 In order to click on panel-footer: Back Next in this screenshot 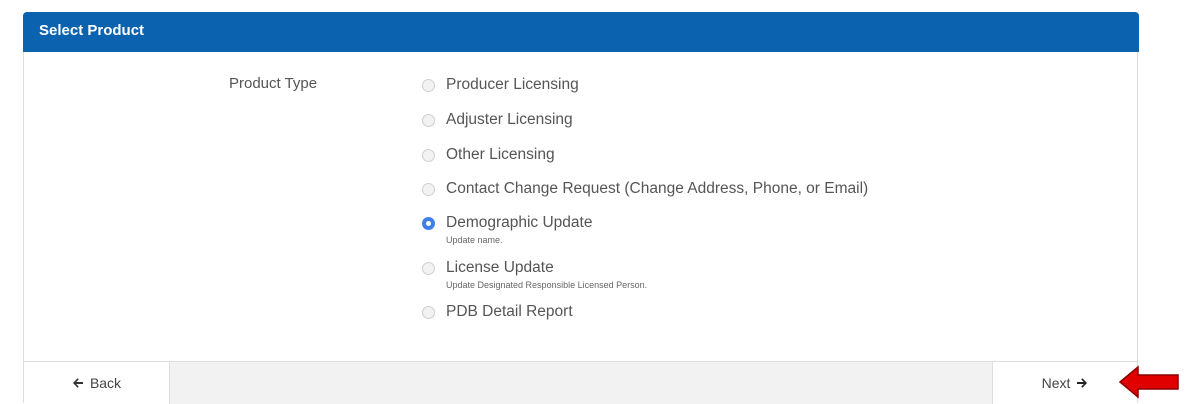, I will do `click(580, 382)`.